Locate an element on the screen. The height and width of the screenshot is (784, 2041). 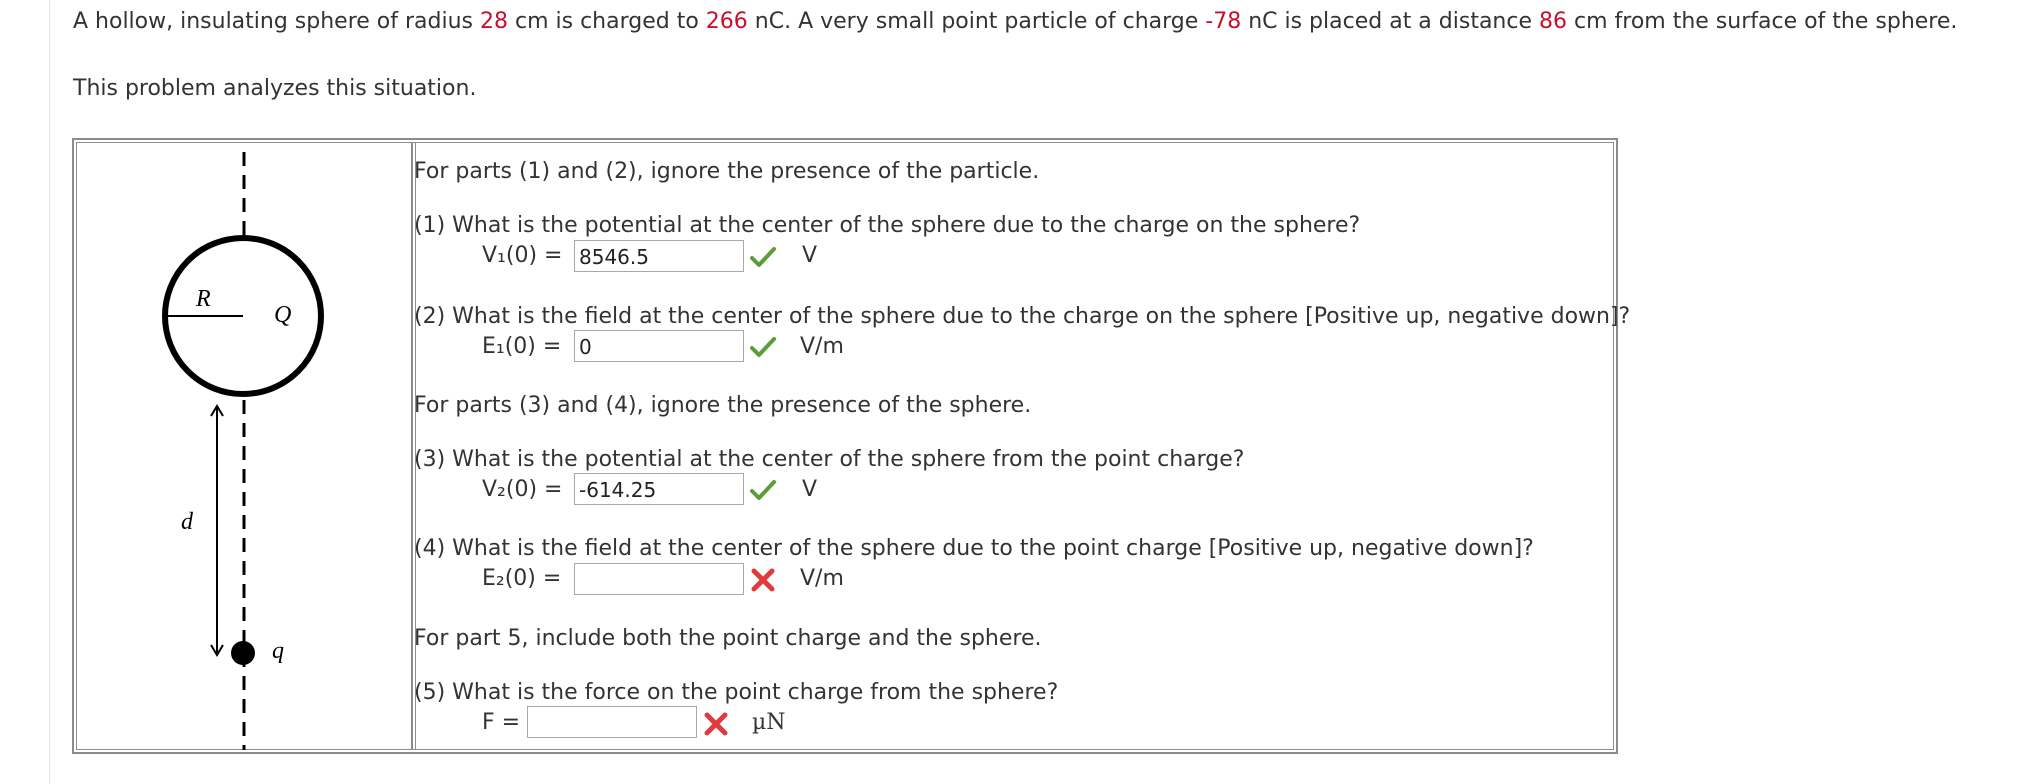
question-4-input is located at coordinates (659, 579).